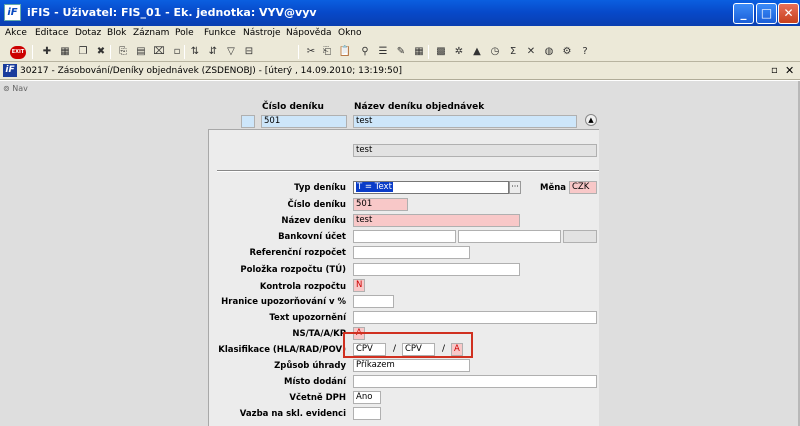  What do you see at coordinates (312, 237) in the screenshot?
I see `bankovni-label: Bankovní účet` at bounding box center [312, 237].